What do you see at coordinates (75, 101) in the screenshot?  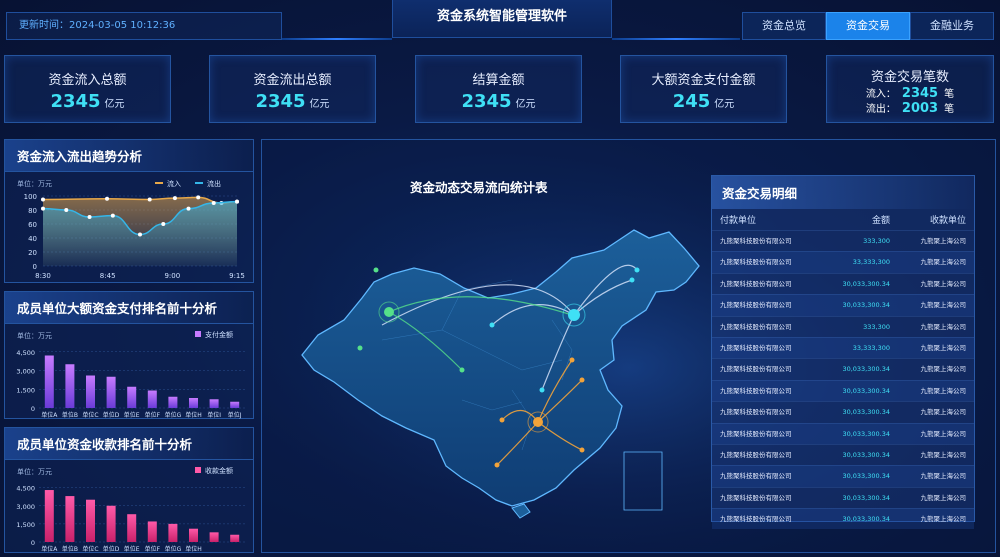 I see `kpi-value: 2345` at bounding box center [75, 101].